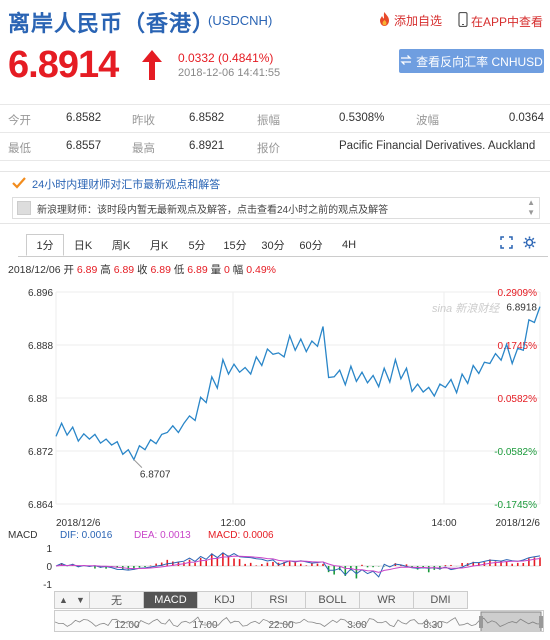  Describe the element at coordinates (45, 245) in the screenshot. I see `tab-period: 1分` at that location.